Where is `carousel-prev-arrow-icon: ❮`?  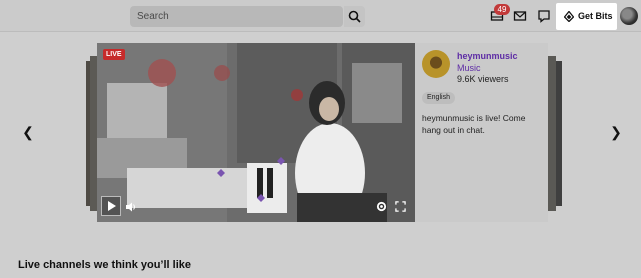
carousel-prev-arrow-icon: ❮ is located at coordinates (28, 132).